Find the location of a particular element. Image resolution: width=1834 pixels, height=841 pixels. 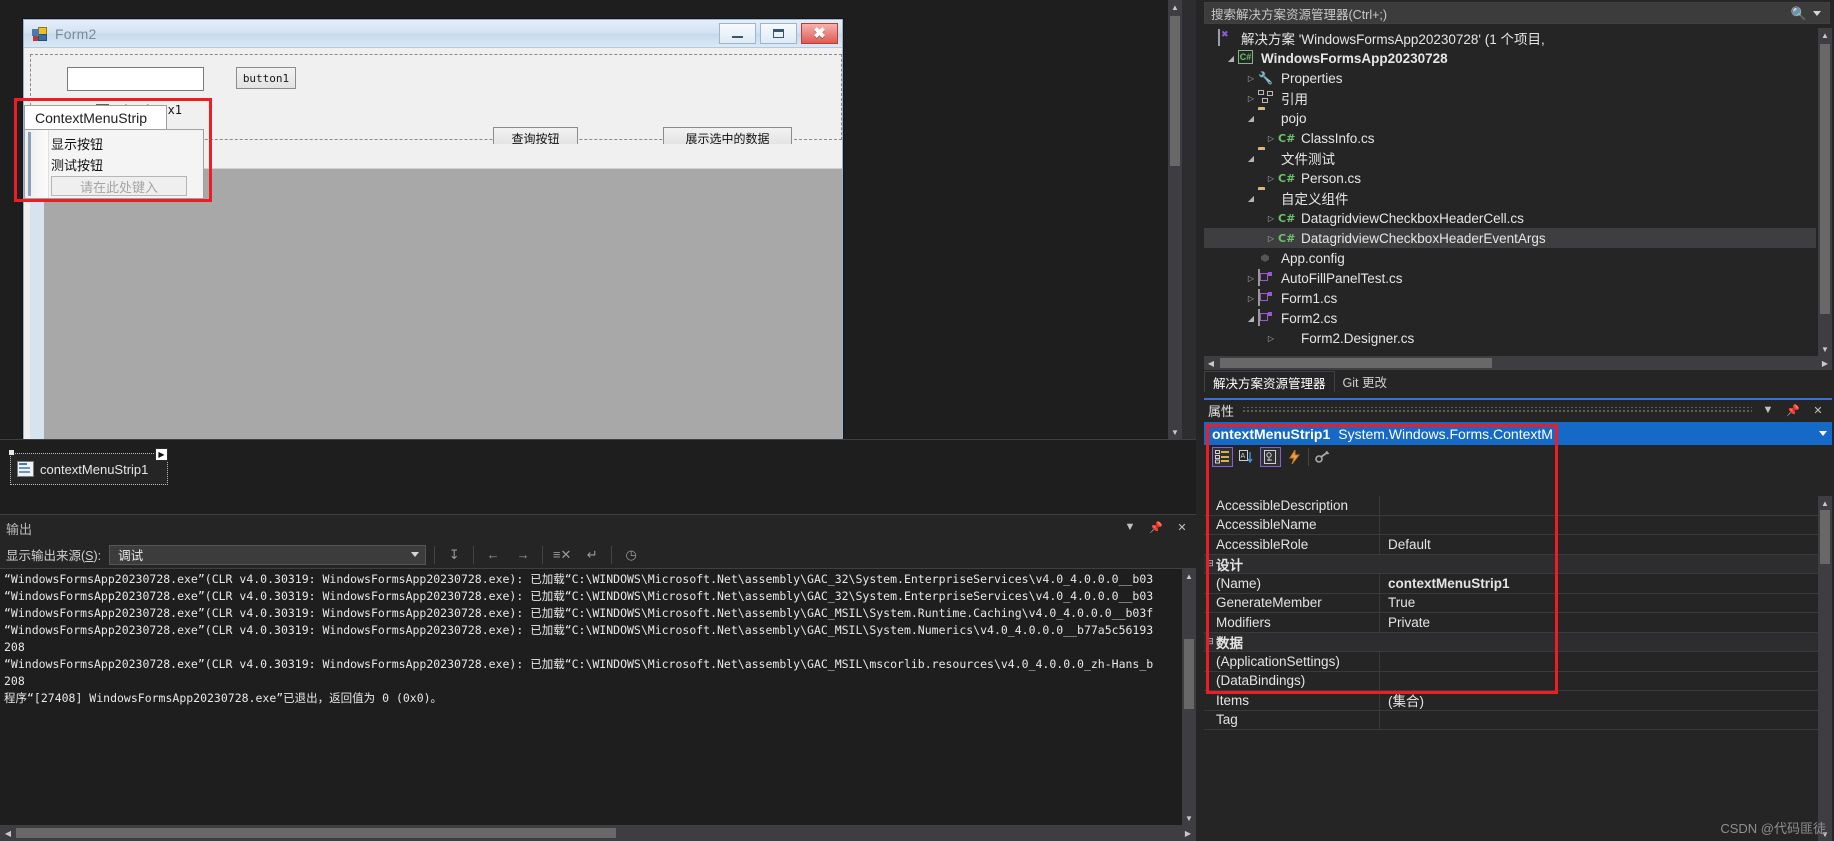

tree-item-14: Form2.cs is located at coordinates (1510, 318).